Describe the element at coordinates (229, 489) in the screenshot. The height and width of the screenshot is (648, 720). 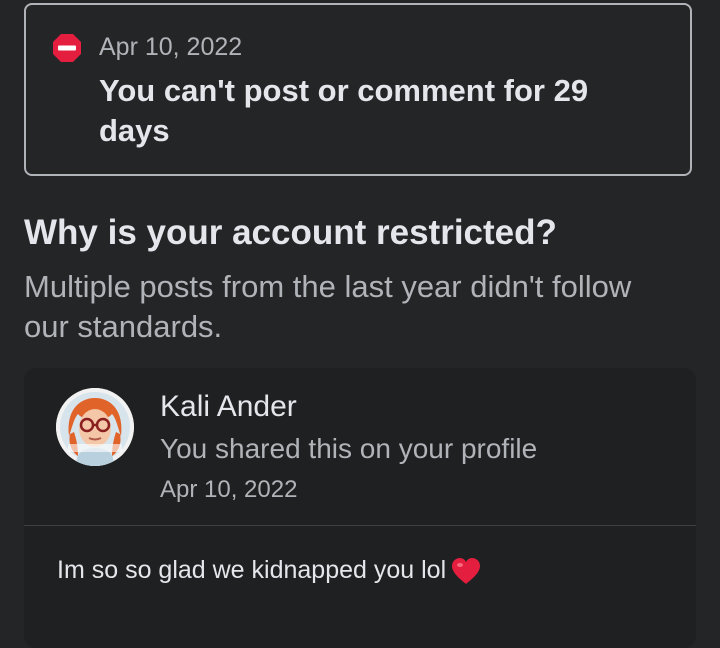
I see `post-date: Apr 10, 2022` at that location.